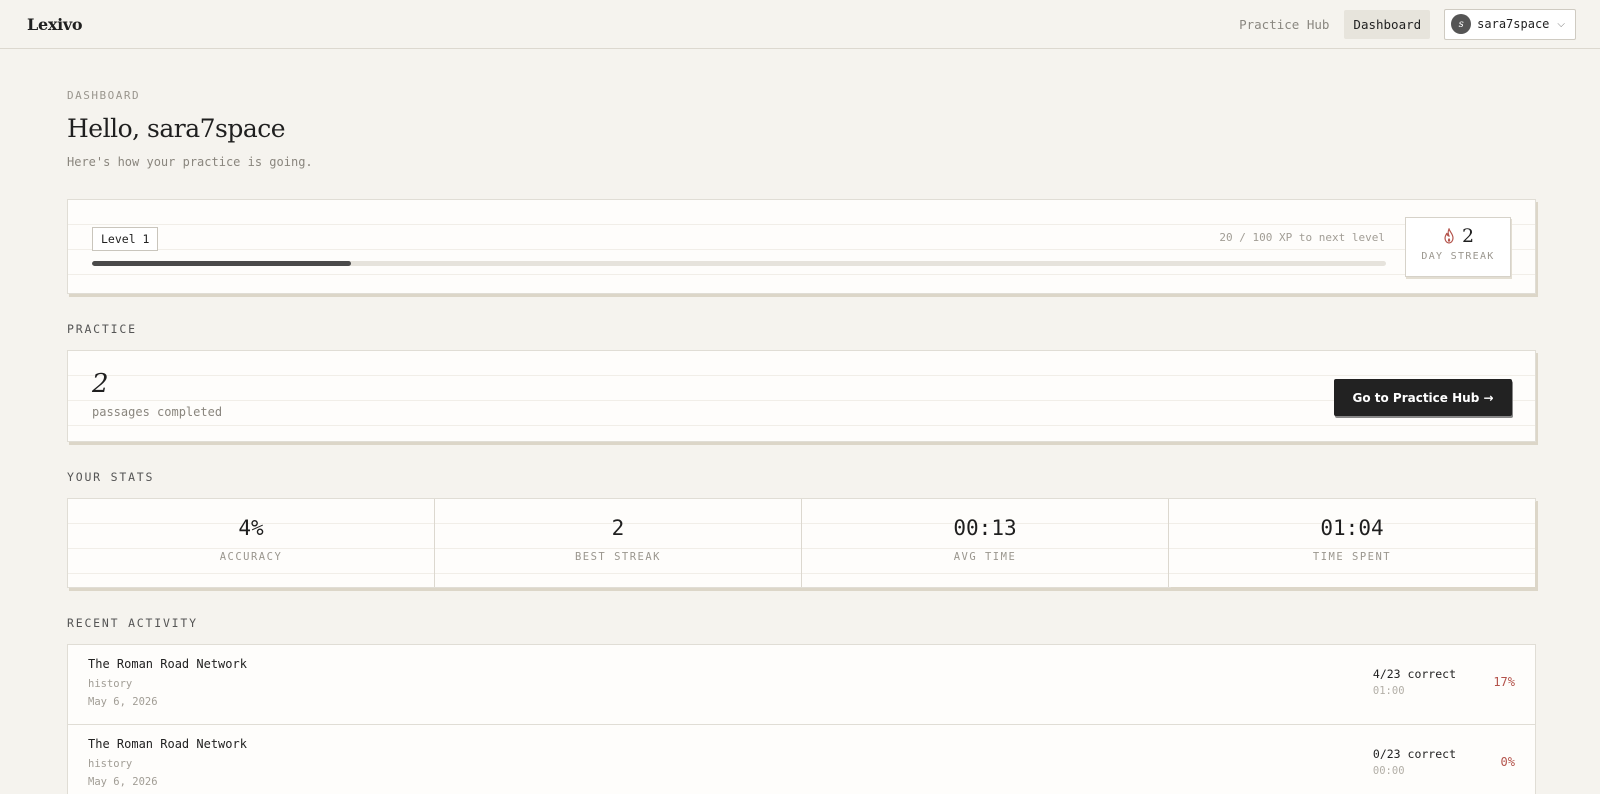 The image size is (1600, 794). Describe the element at coordinates (1414, 682) in the screenshot. I see `activity-score: 4/23 correct 01:00` at that location.